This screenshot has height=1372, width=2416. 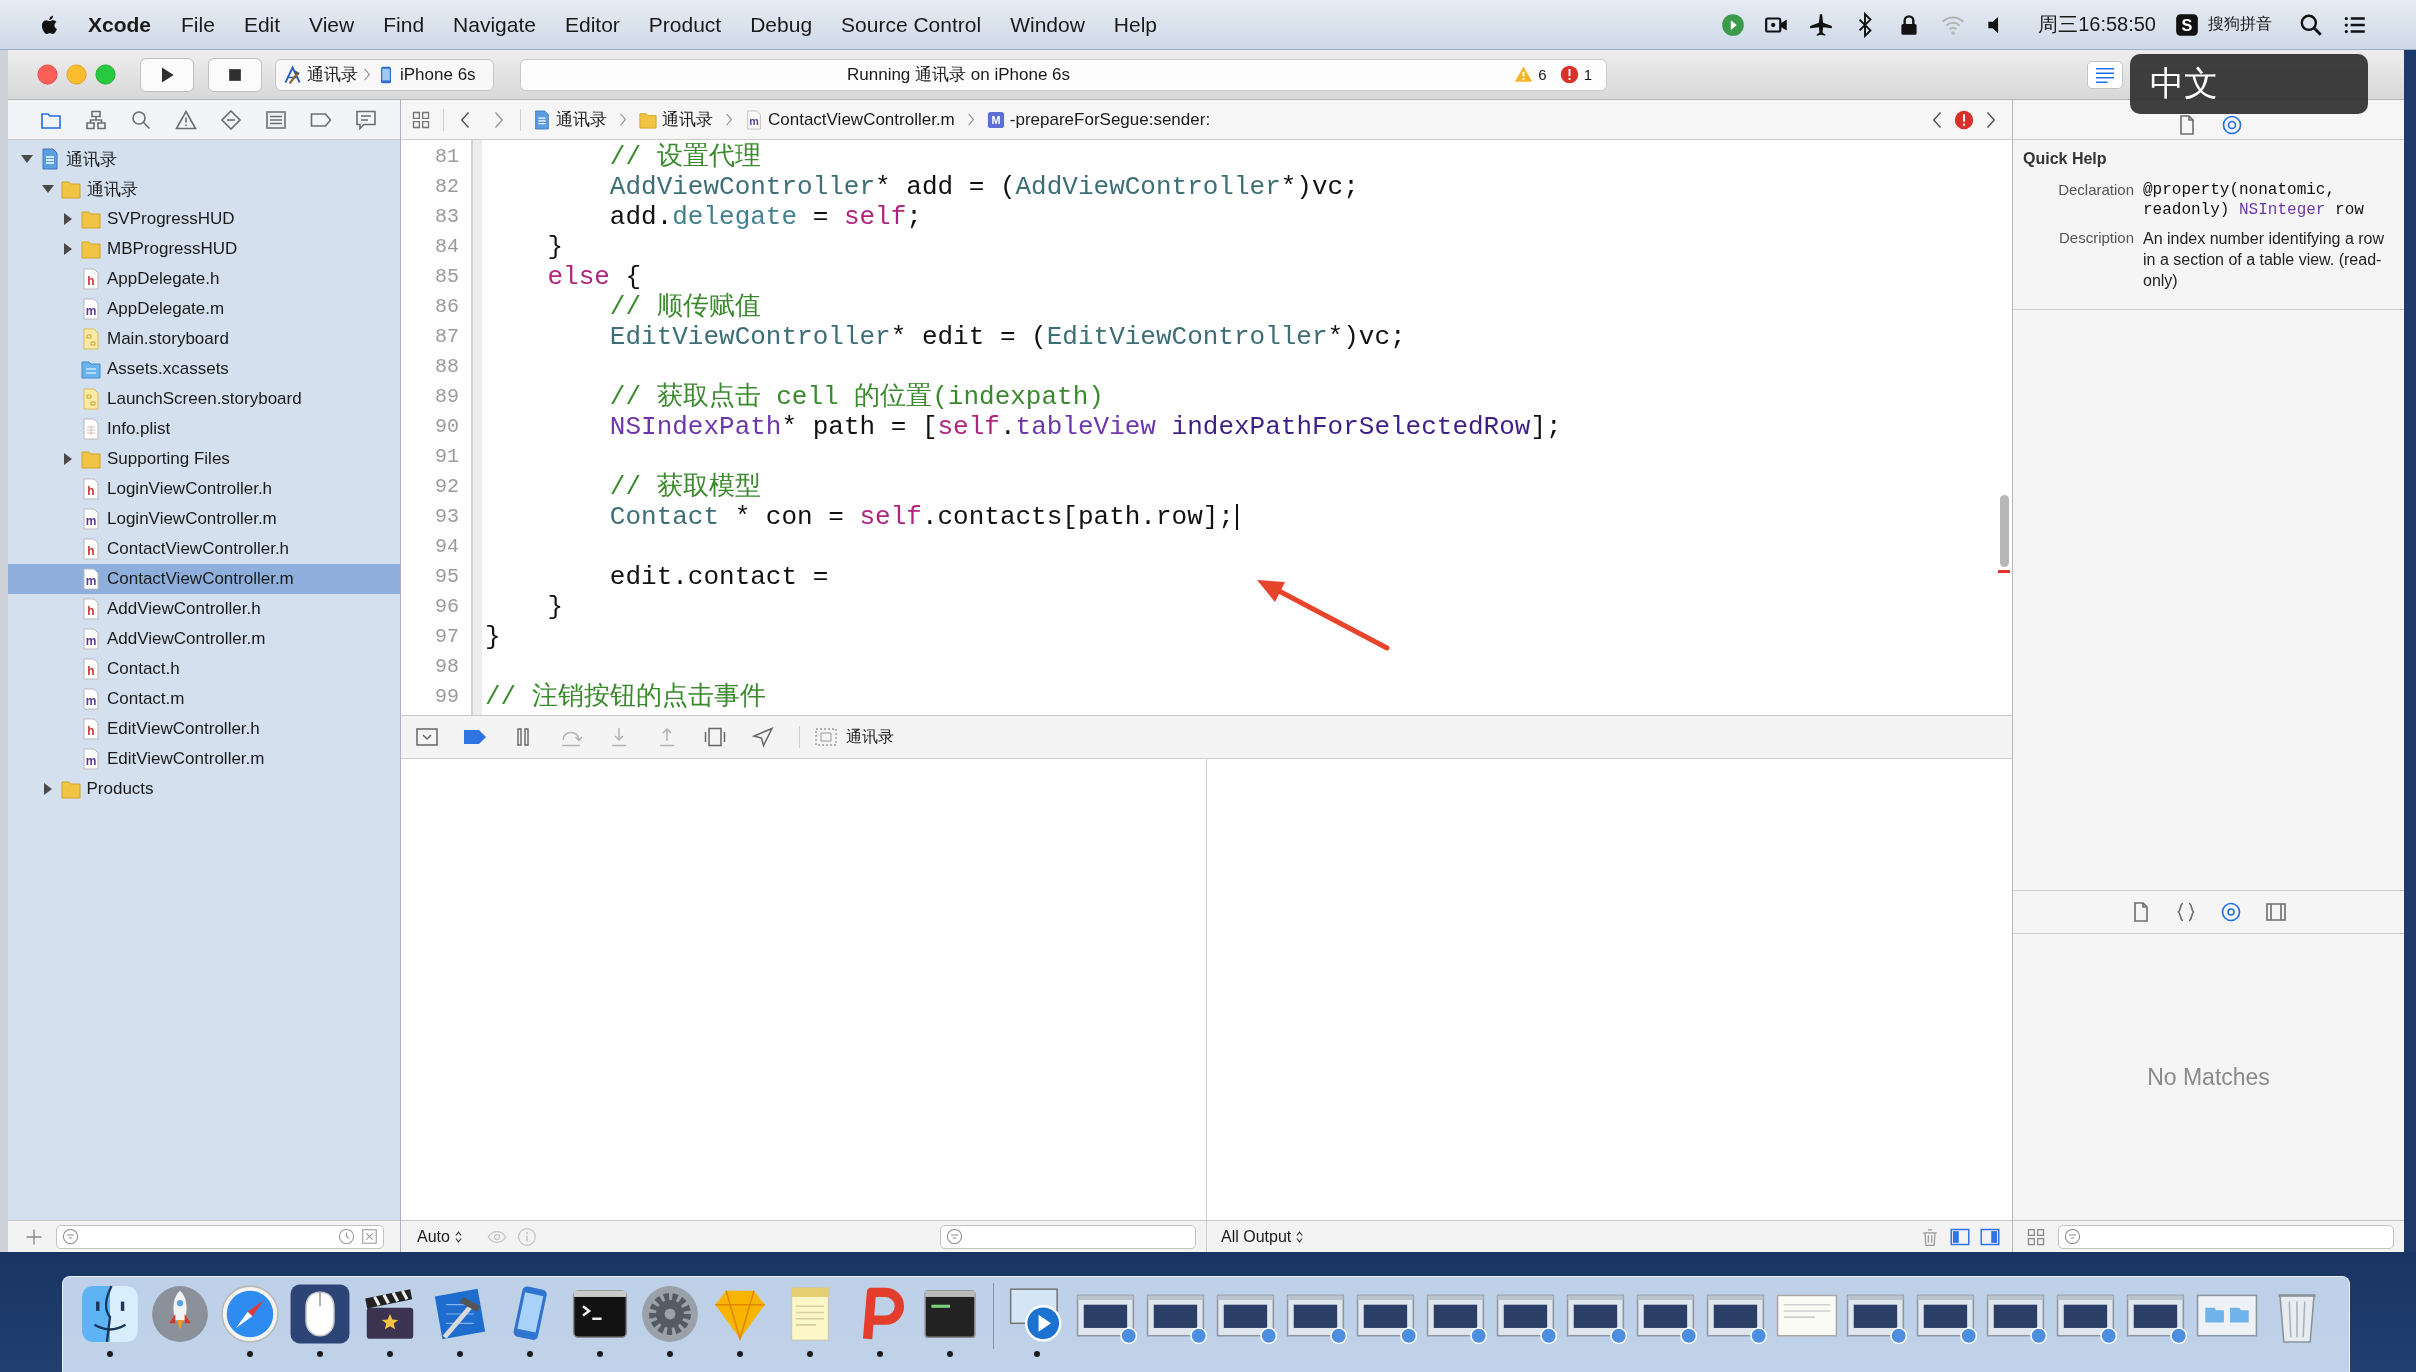 What do you see at coordinates (404, 24) in the screenshot?
I see `menu-item: Find` at bounding box center [404, 24].